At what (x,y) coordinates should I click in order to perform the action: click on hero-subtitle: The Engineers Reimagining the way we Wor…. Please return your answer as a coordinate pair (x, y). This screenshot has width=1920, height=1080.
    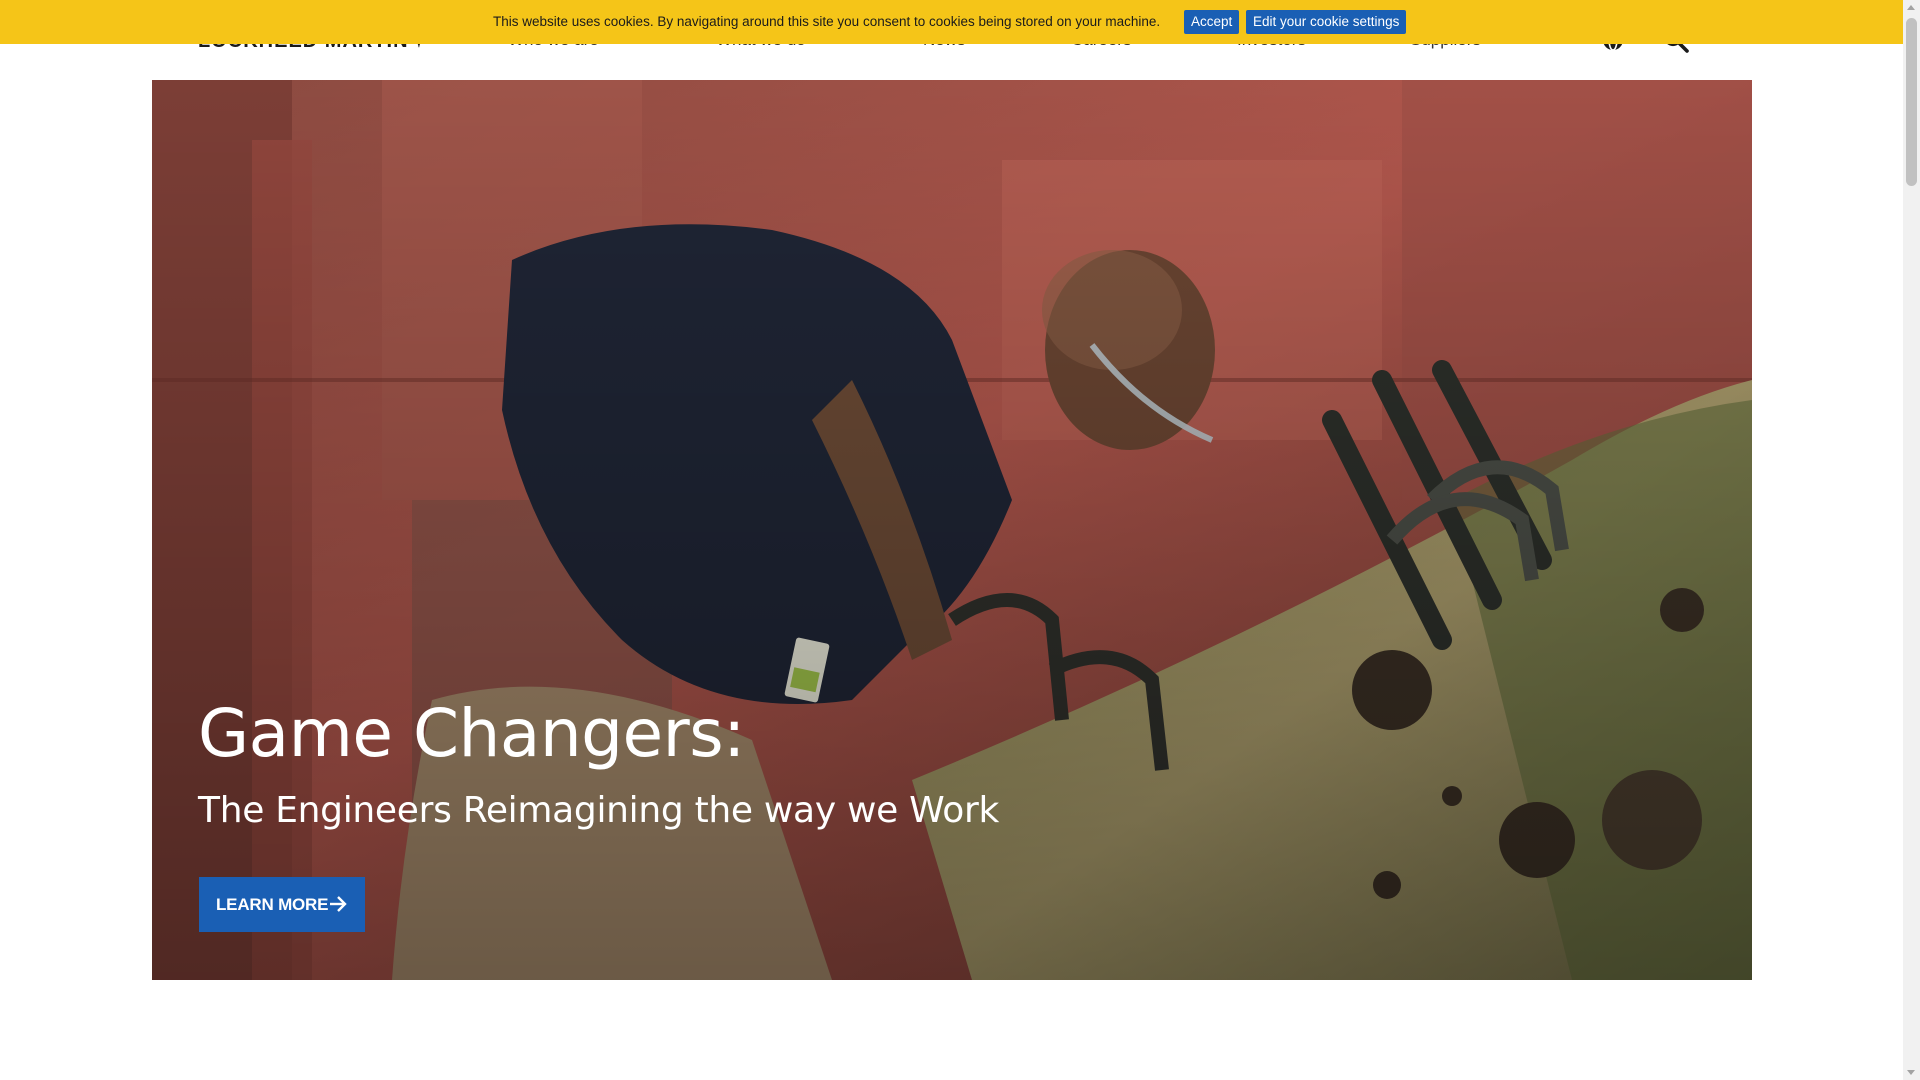
    Looking at the image, I should click on (599, 810).